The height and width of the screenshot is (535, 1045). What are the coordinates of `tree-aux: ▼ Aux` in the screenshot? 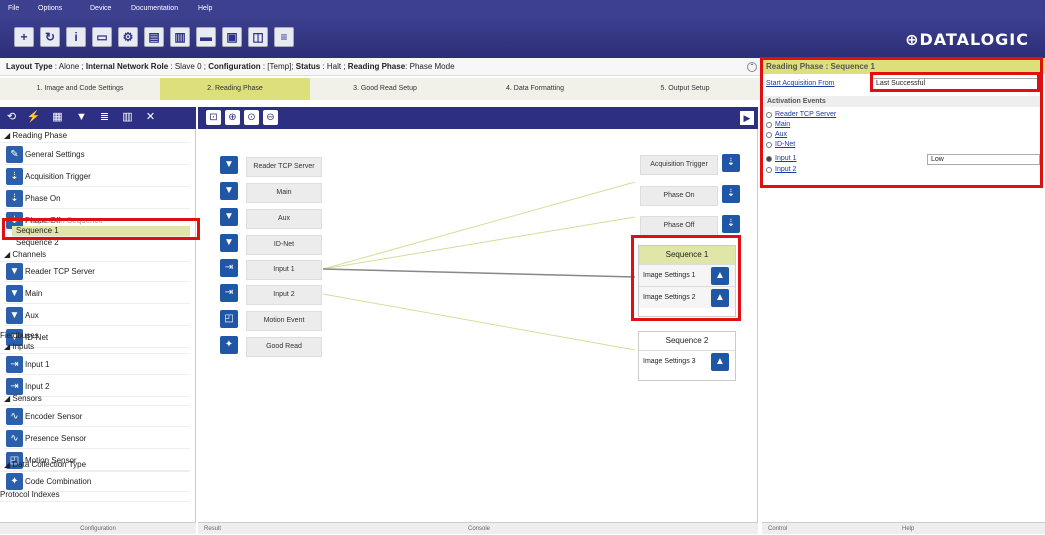 It's located at (97, 315).